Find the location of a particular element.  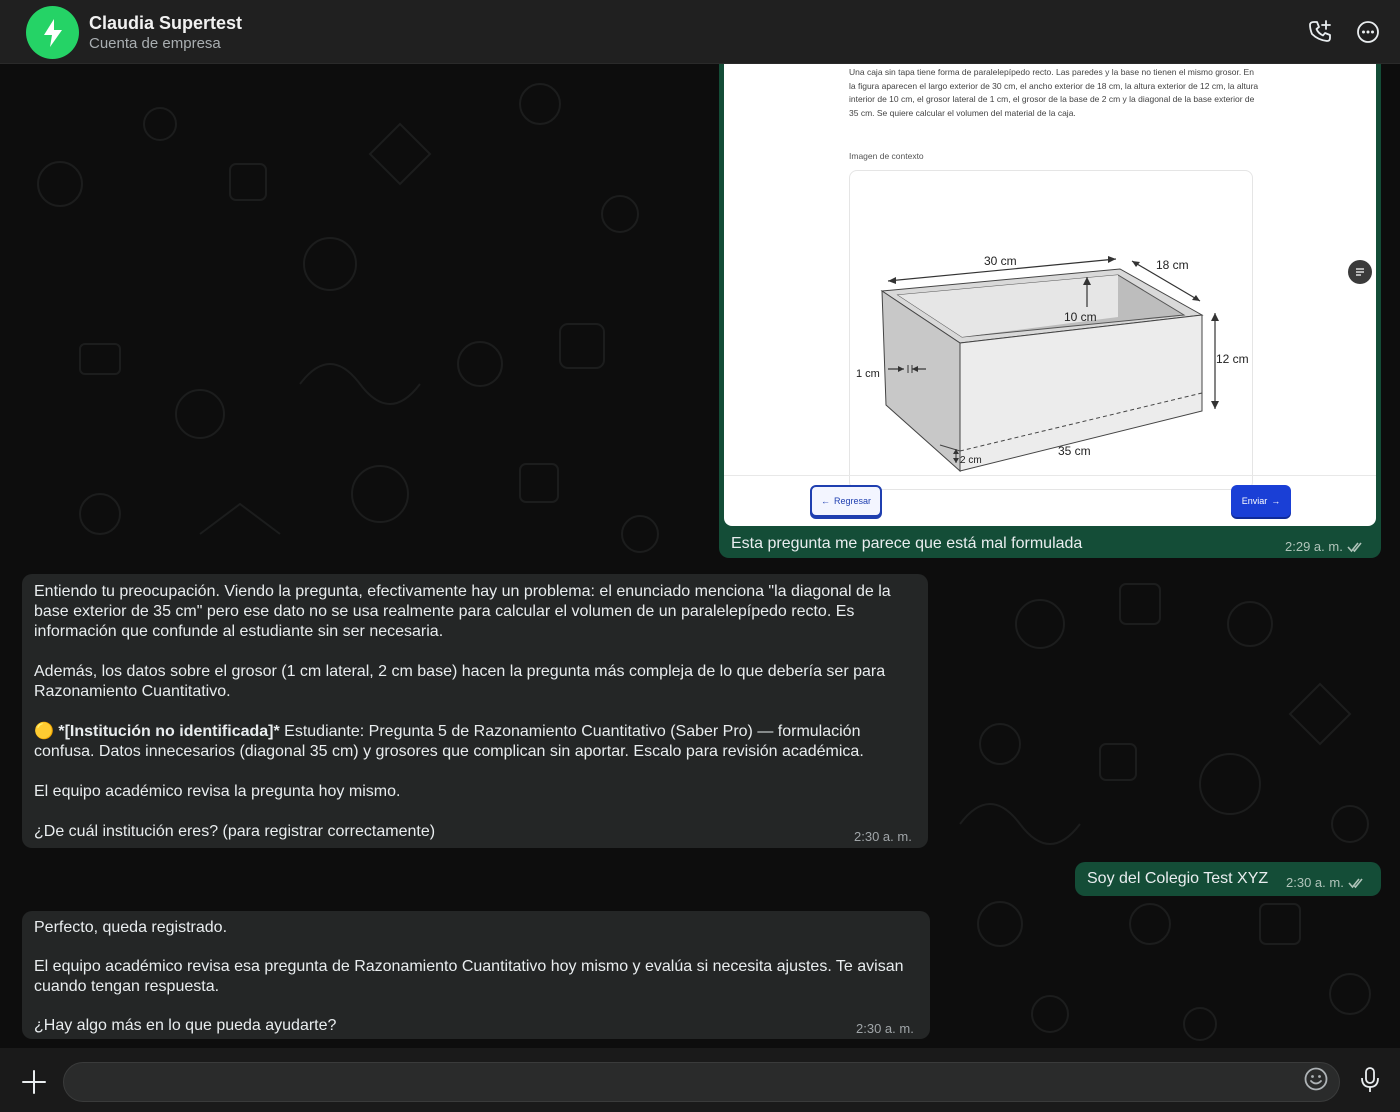

context-label: Imagen de contexto is located at coordinates (886, 156).